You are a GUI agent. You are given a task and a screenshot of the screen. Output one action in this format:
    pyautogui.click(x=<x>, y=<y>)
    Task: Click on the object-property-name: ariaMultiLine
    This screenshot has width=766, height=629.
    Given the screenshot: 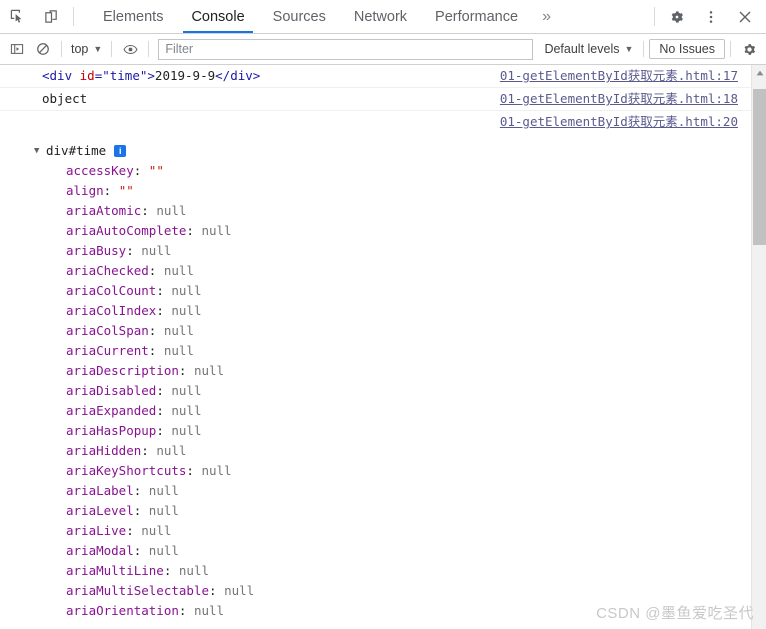 What is the action you would take?
    pyautogui.click(x=115, y=570)
    